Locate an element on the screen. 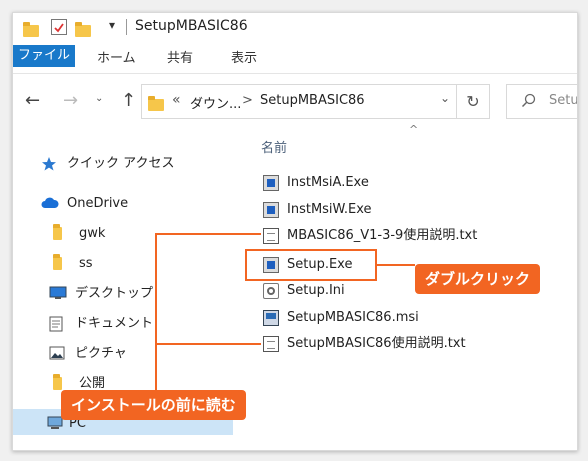  document-icon is located at coordinates (56, 328).